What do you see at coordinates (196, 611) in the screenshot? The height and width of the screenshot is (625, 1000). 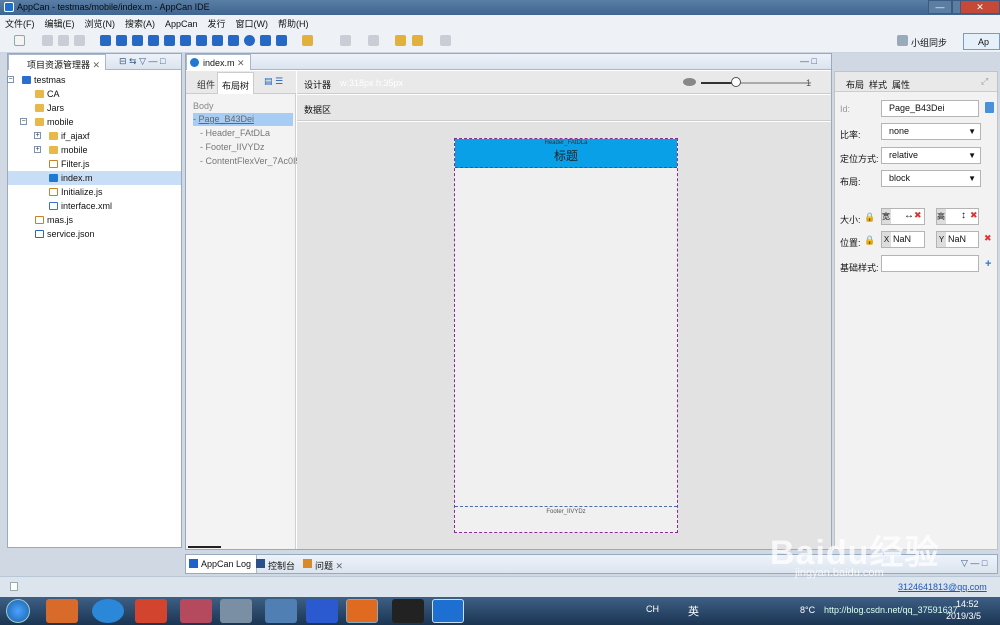 I see `app-icon` at bounding box center [196, 611].